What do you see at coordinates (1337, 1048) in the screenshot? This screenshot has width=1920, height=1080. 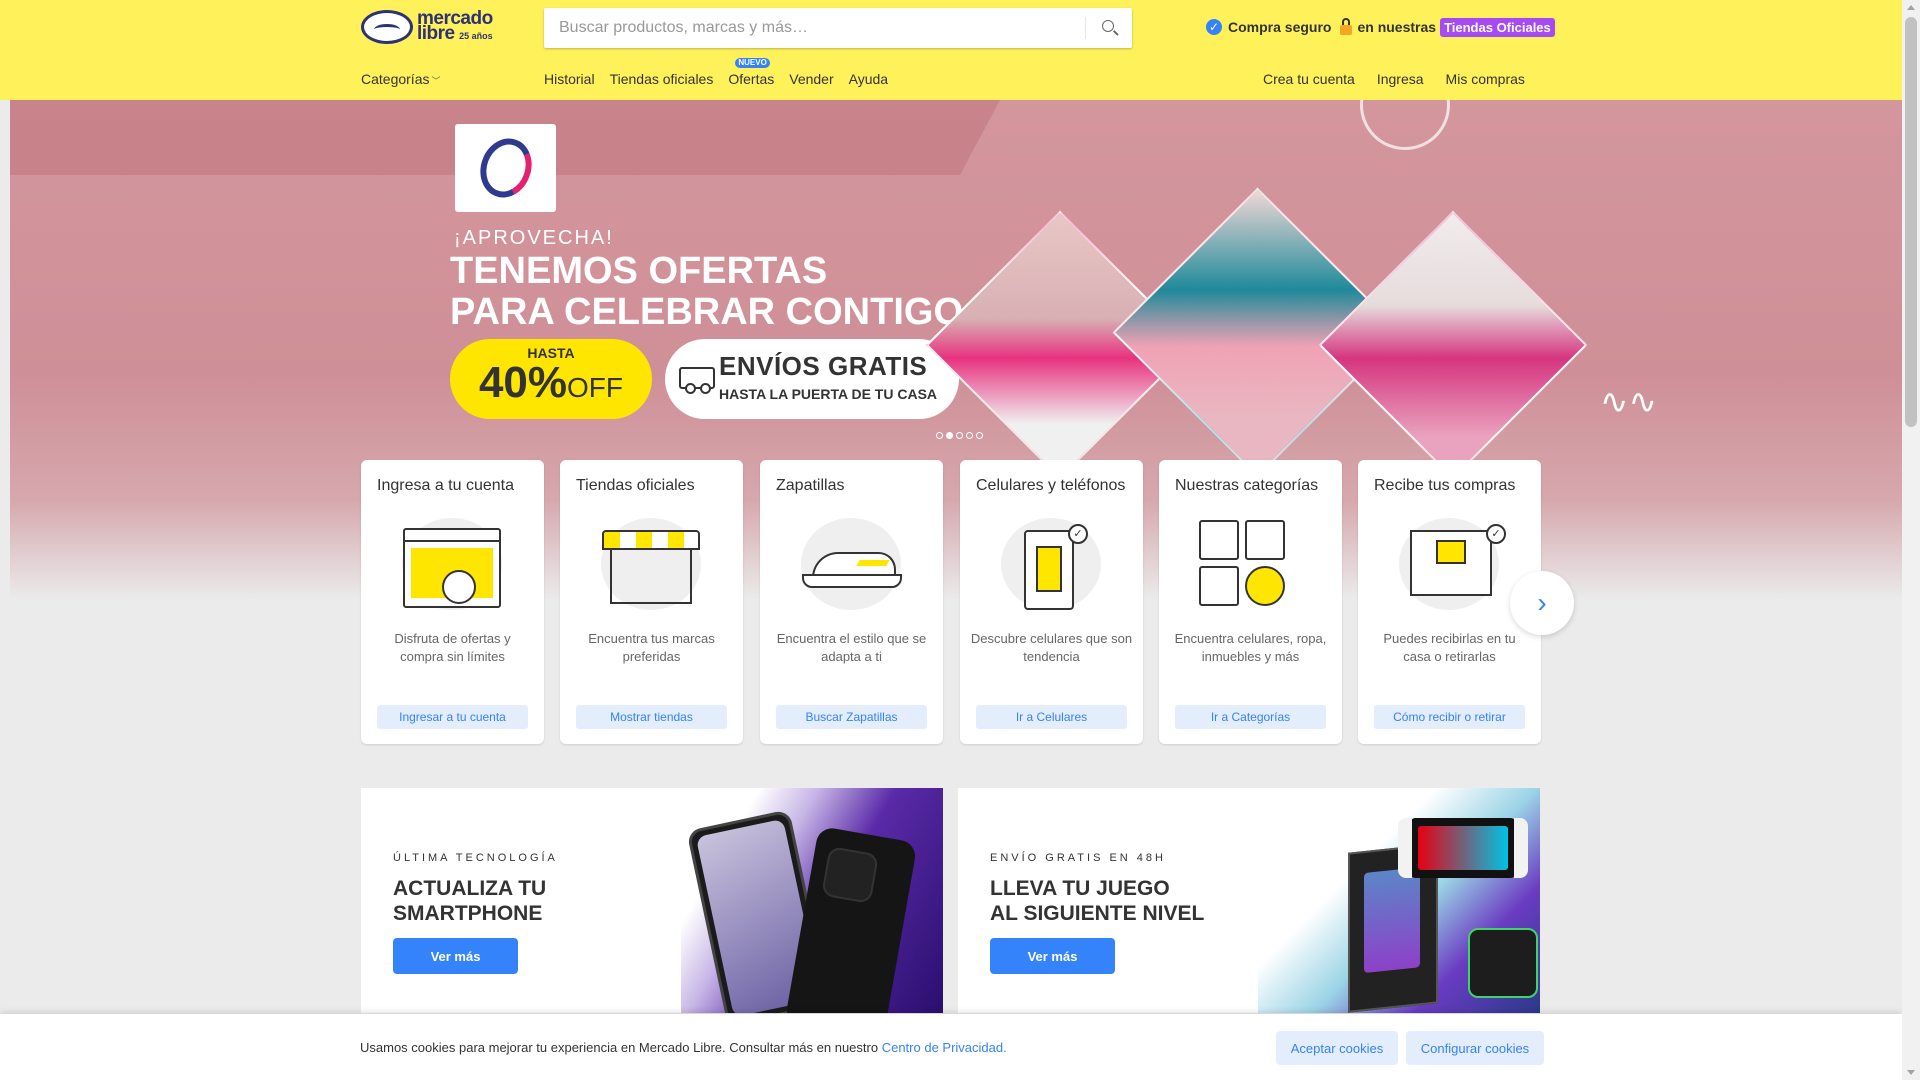 I see `accept-cookies-button: Aceptar cookies` at bounding box center [1337, 1048].